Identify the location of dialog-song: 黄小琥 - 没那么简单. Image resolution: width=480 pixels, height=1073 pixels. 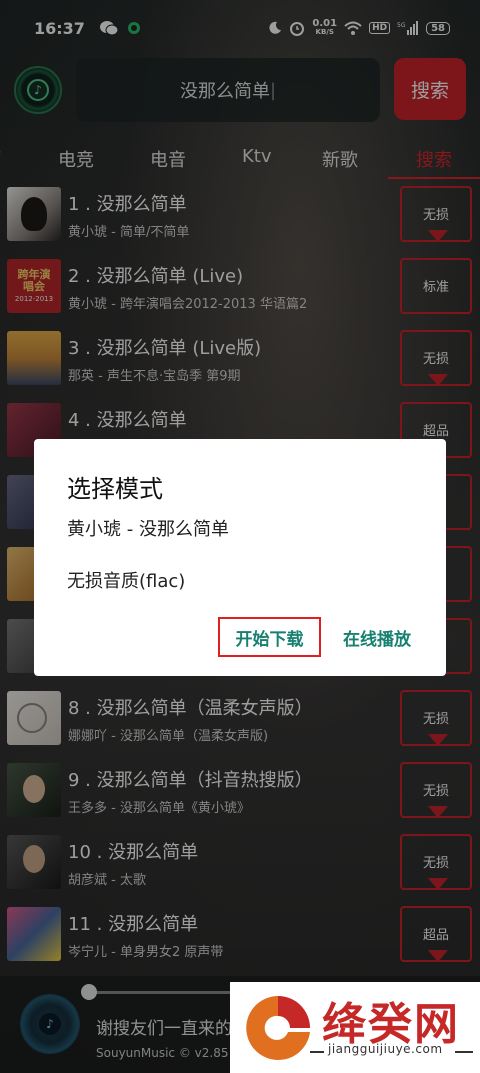
(148, 529).